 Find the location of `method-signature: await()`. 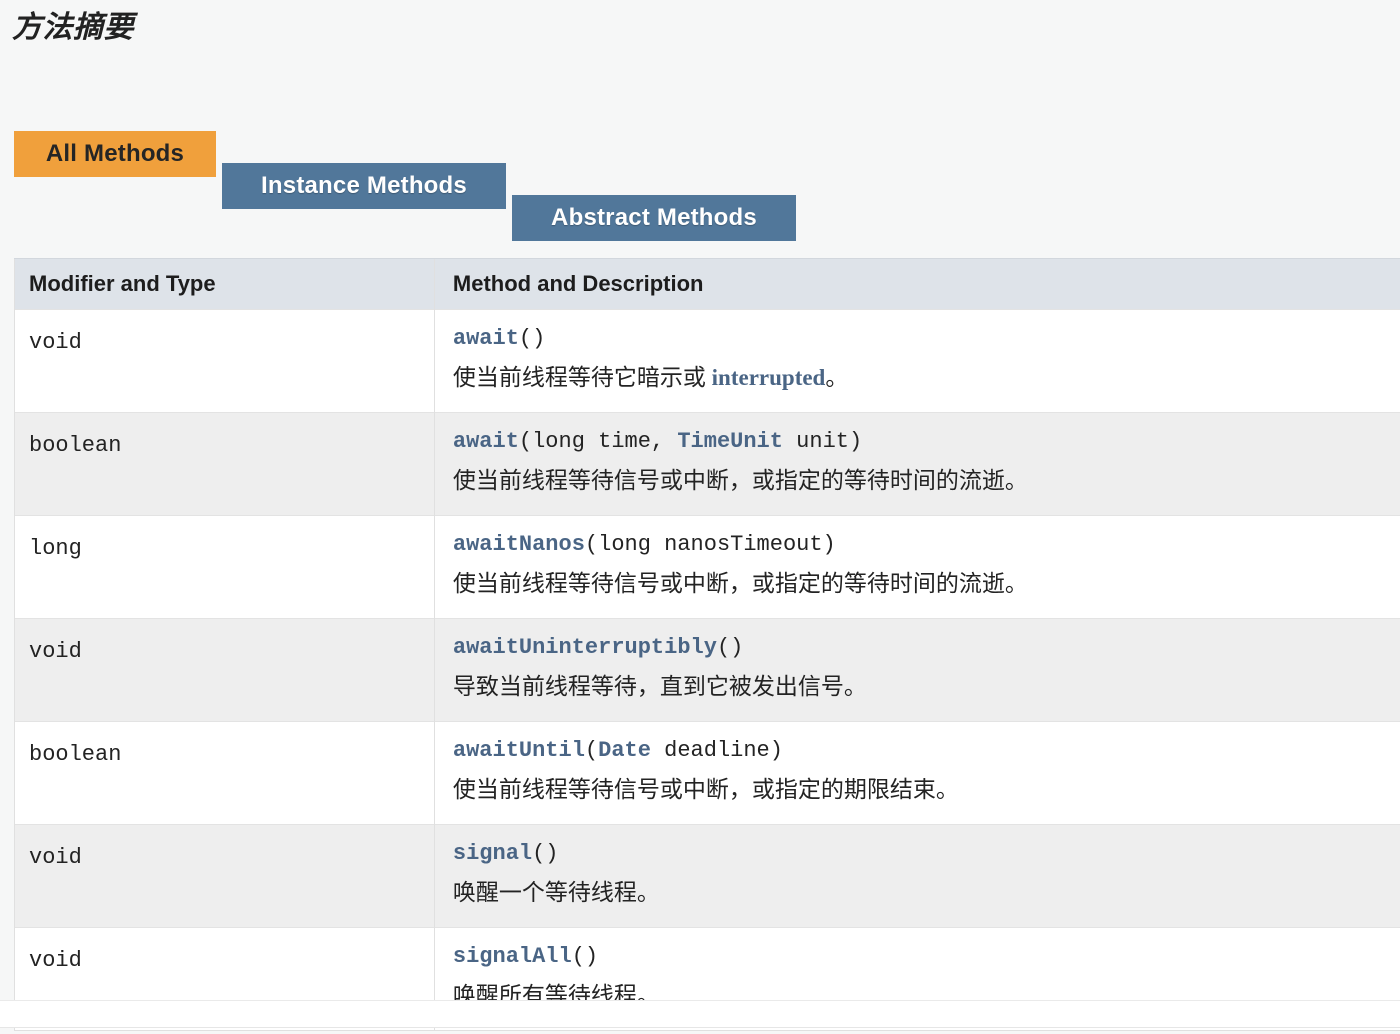

method-signature: await() is located at coordinates (926, 339).